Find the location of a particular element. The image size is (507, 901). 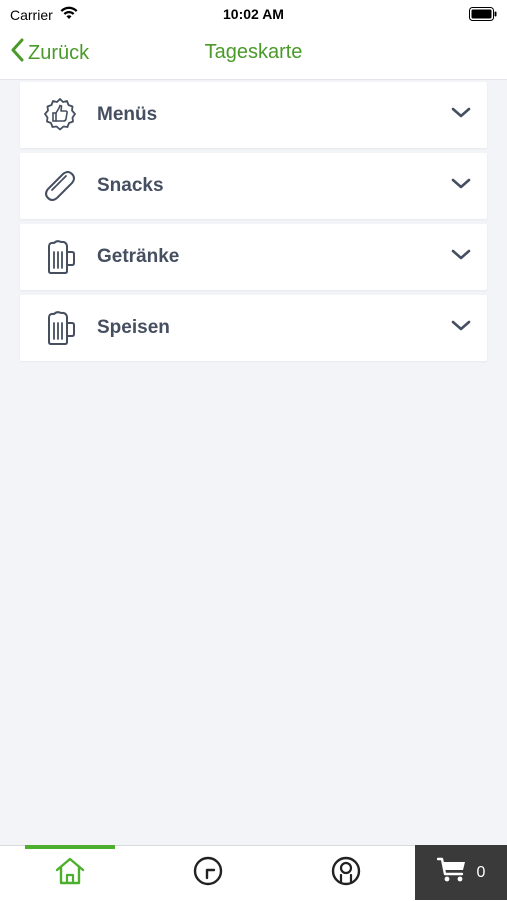

cart-button: 0 is located at coordinates (461, 872).